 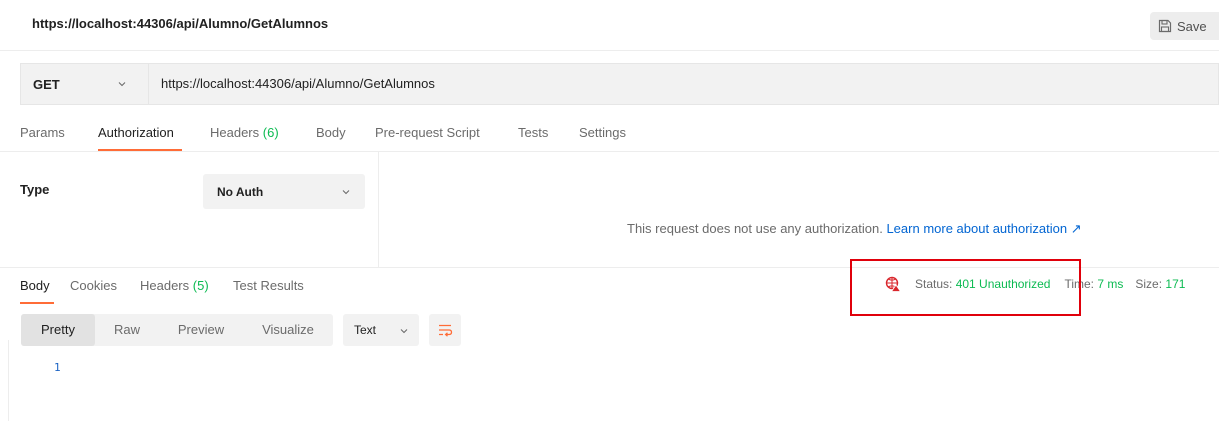 I want to click on auth-type-label: Type, so click(x=35, y=189).